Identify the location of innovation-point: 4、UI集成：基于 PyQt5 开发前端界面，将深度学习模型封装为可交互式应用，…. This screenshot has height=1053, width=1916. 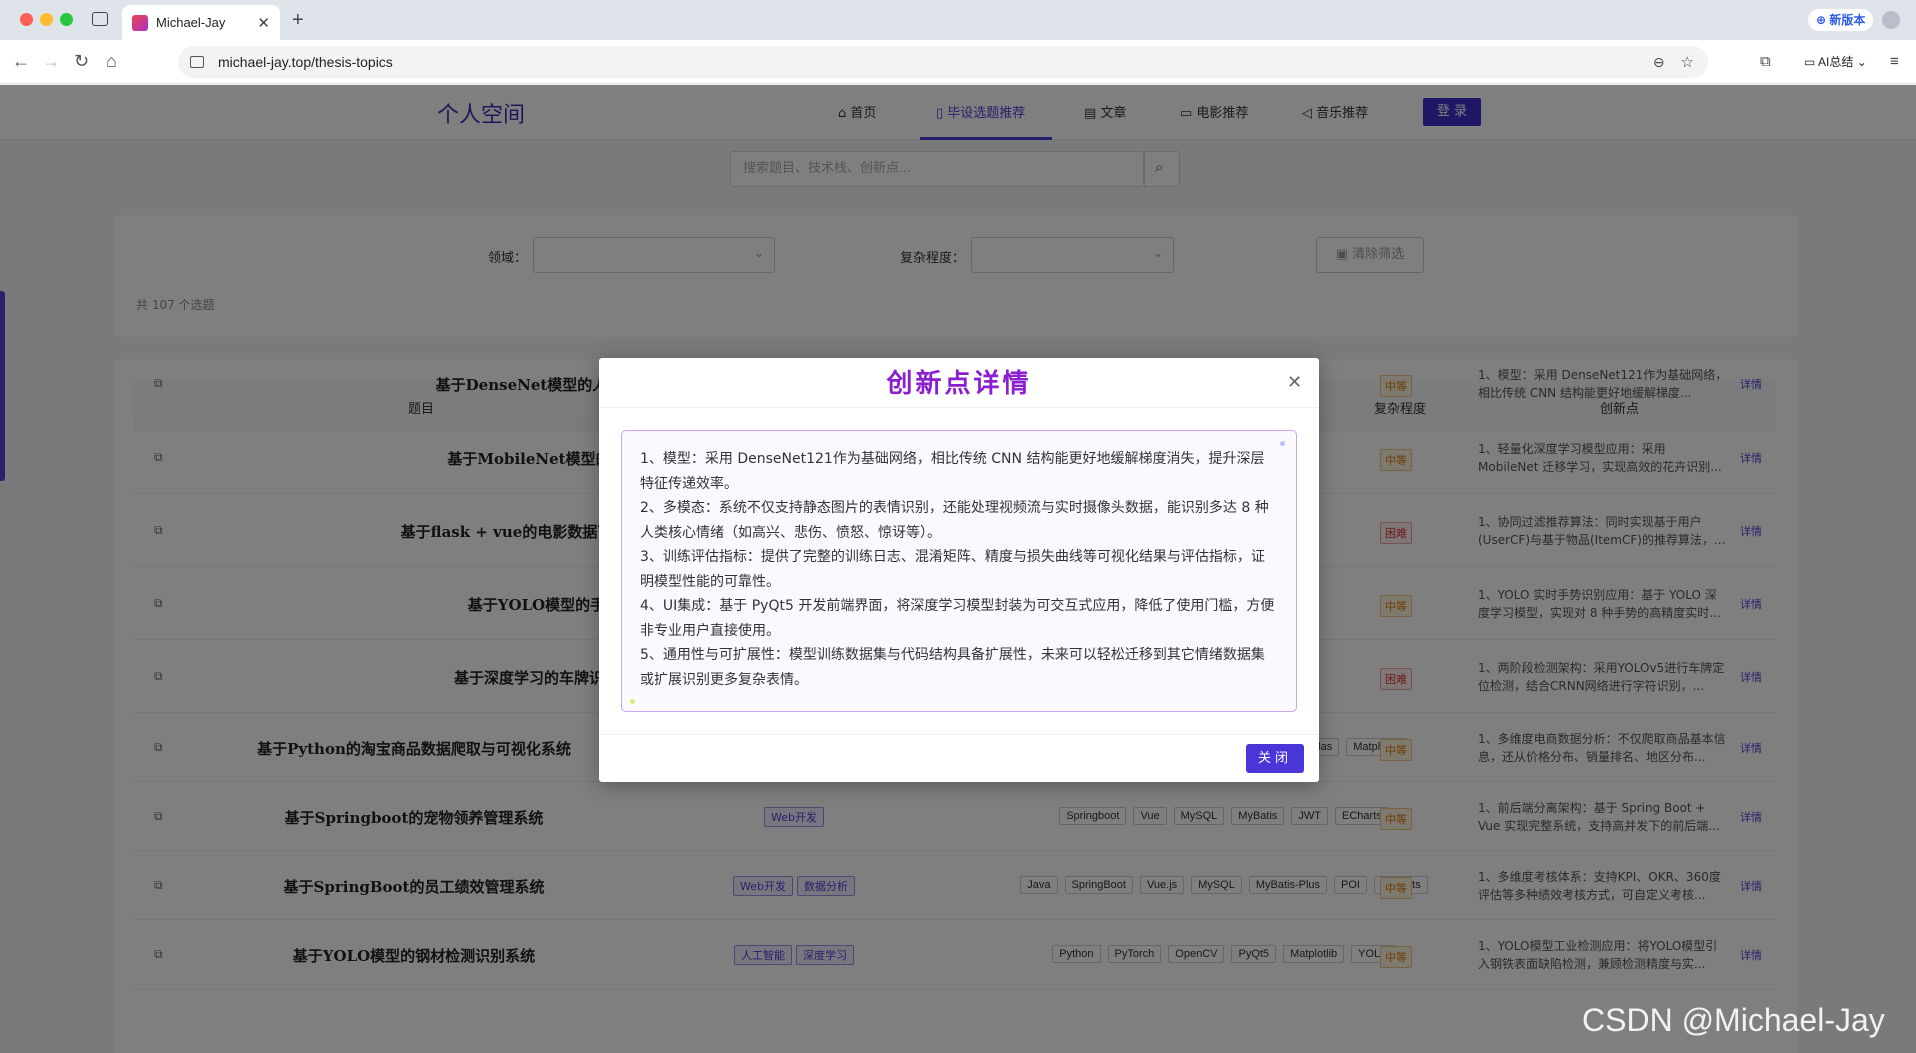
(957, 618).